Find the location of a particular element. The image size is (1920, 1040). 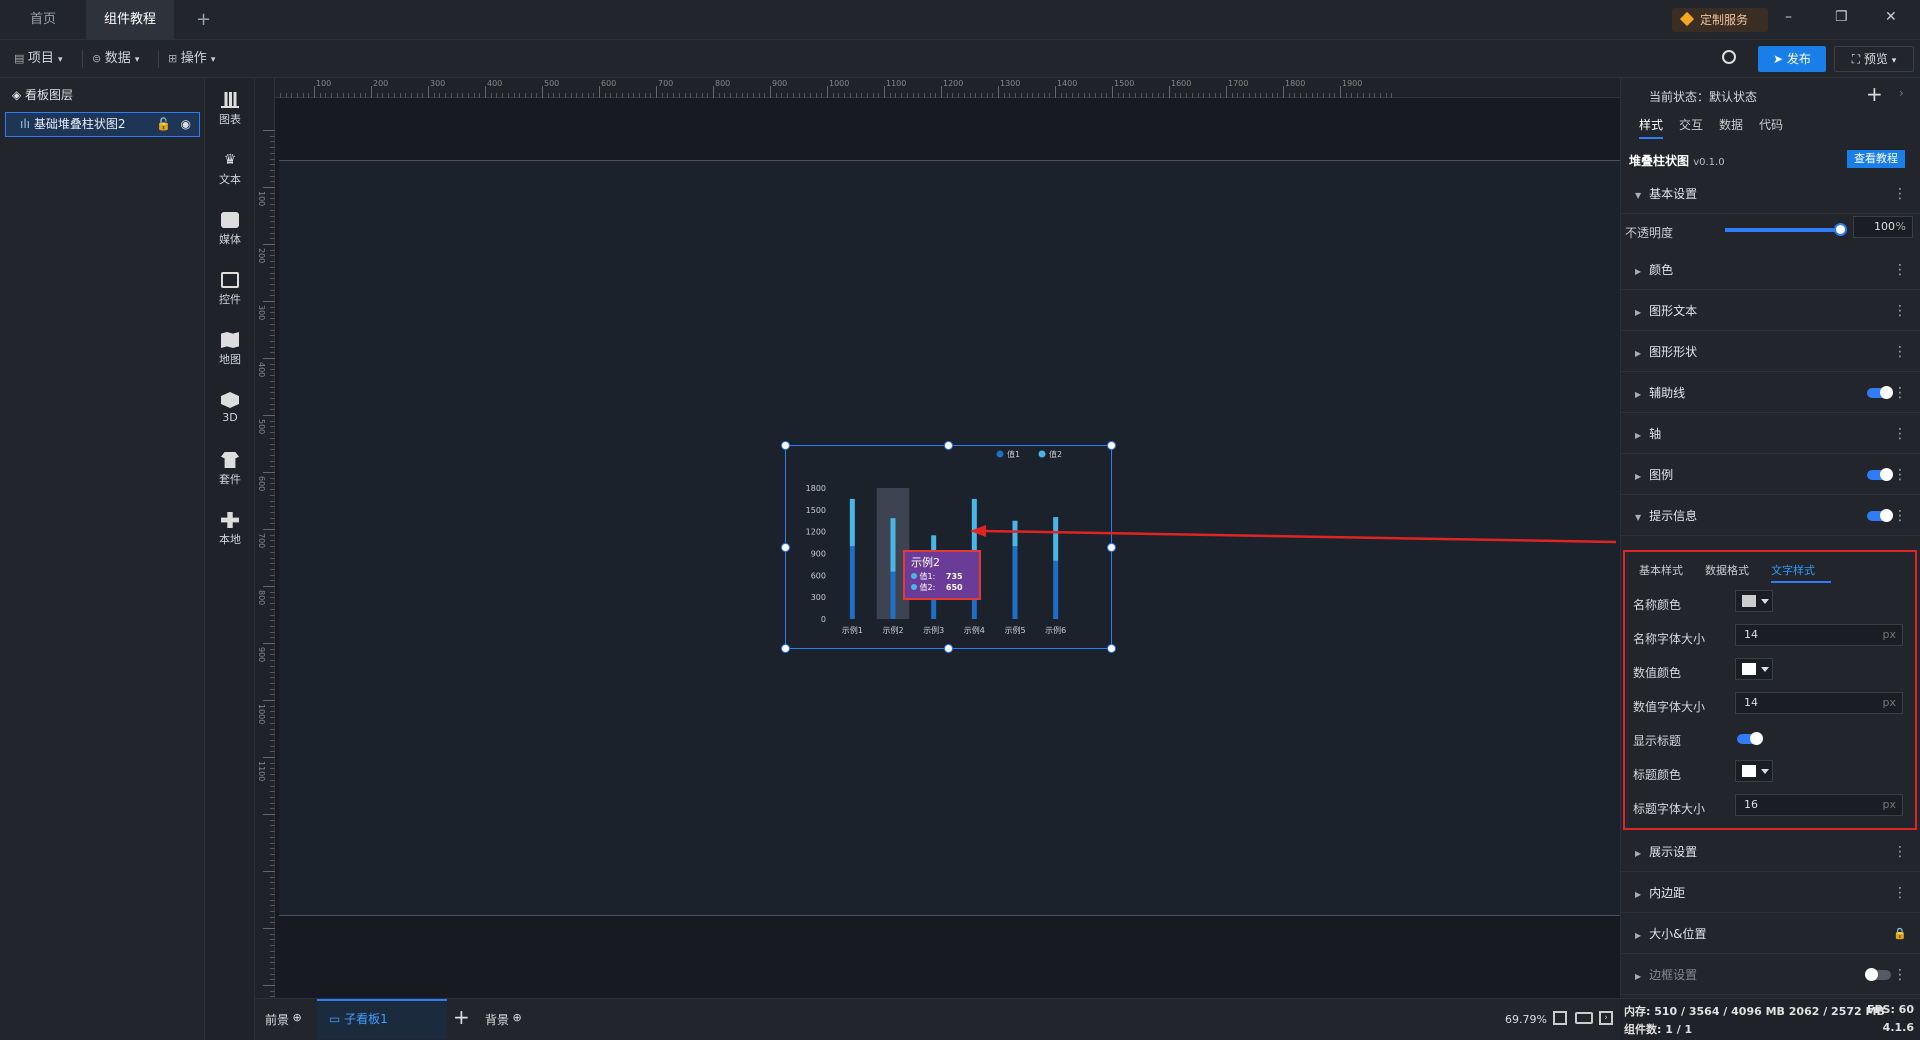

tab-style: 样式 is located at coordinates (1651, 127).